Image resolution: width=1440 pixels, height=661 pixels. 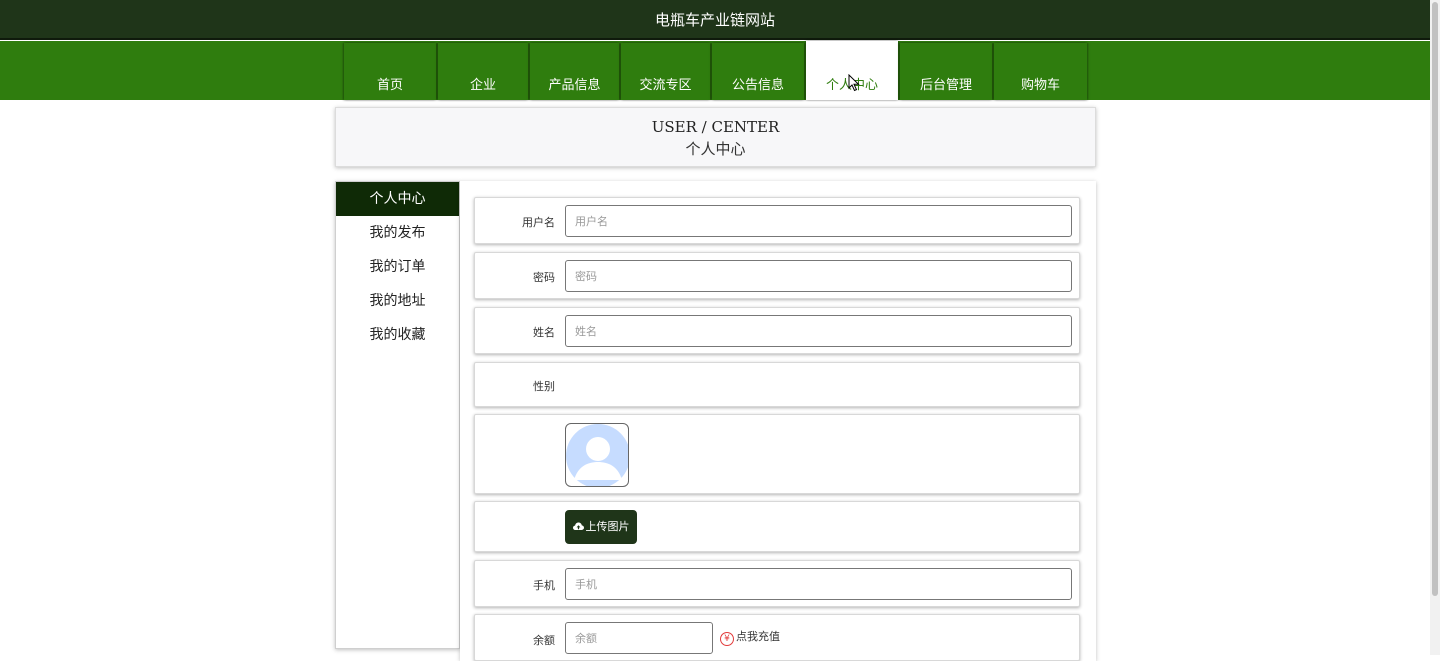 What do you see at coordinates (1040, 71) in the screenshot?
I see `nav-cart: 购物车` at bounding box center [1040, 71].